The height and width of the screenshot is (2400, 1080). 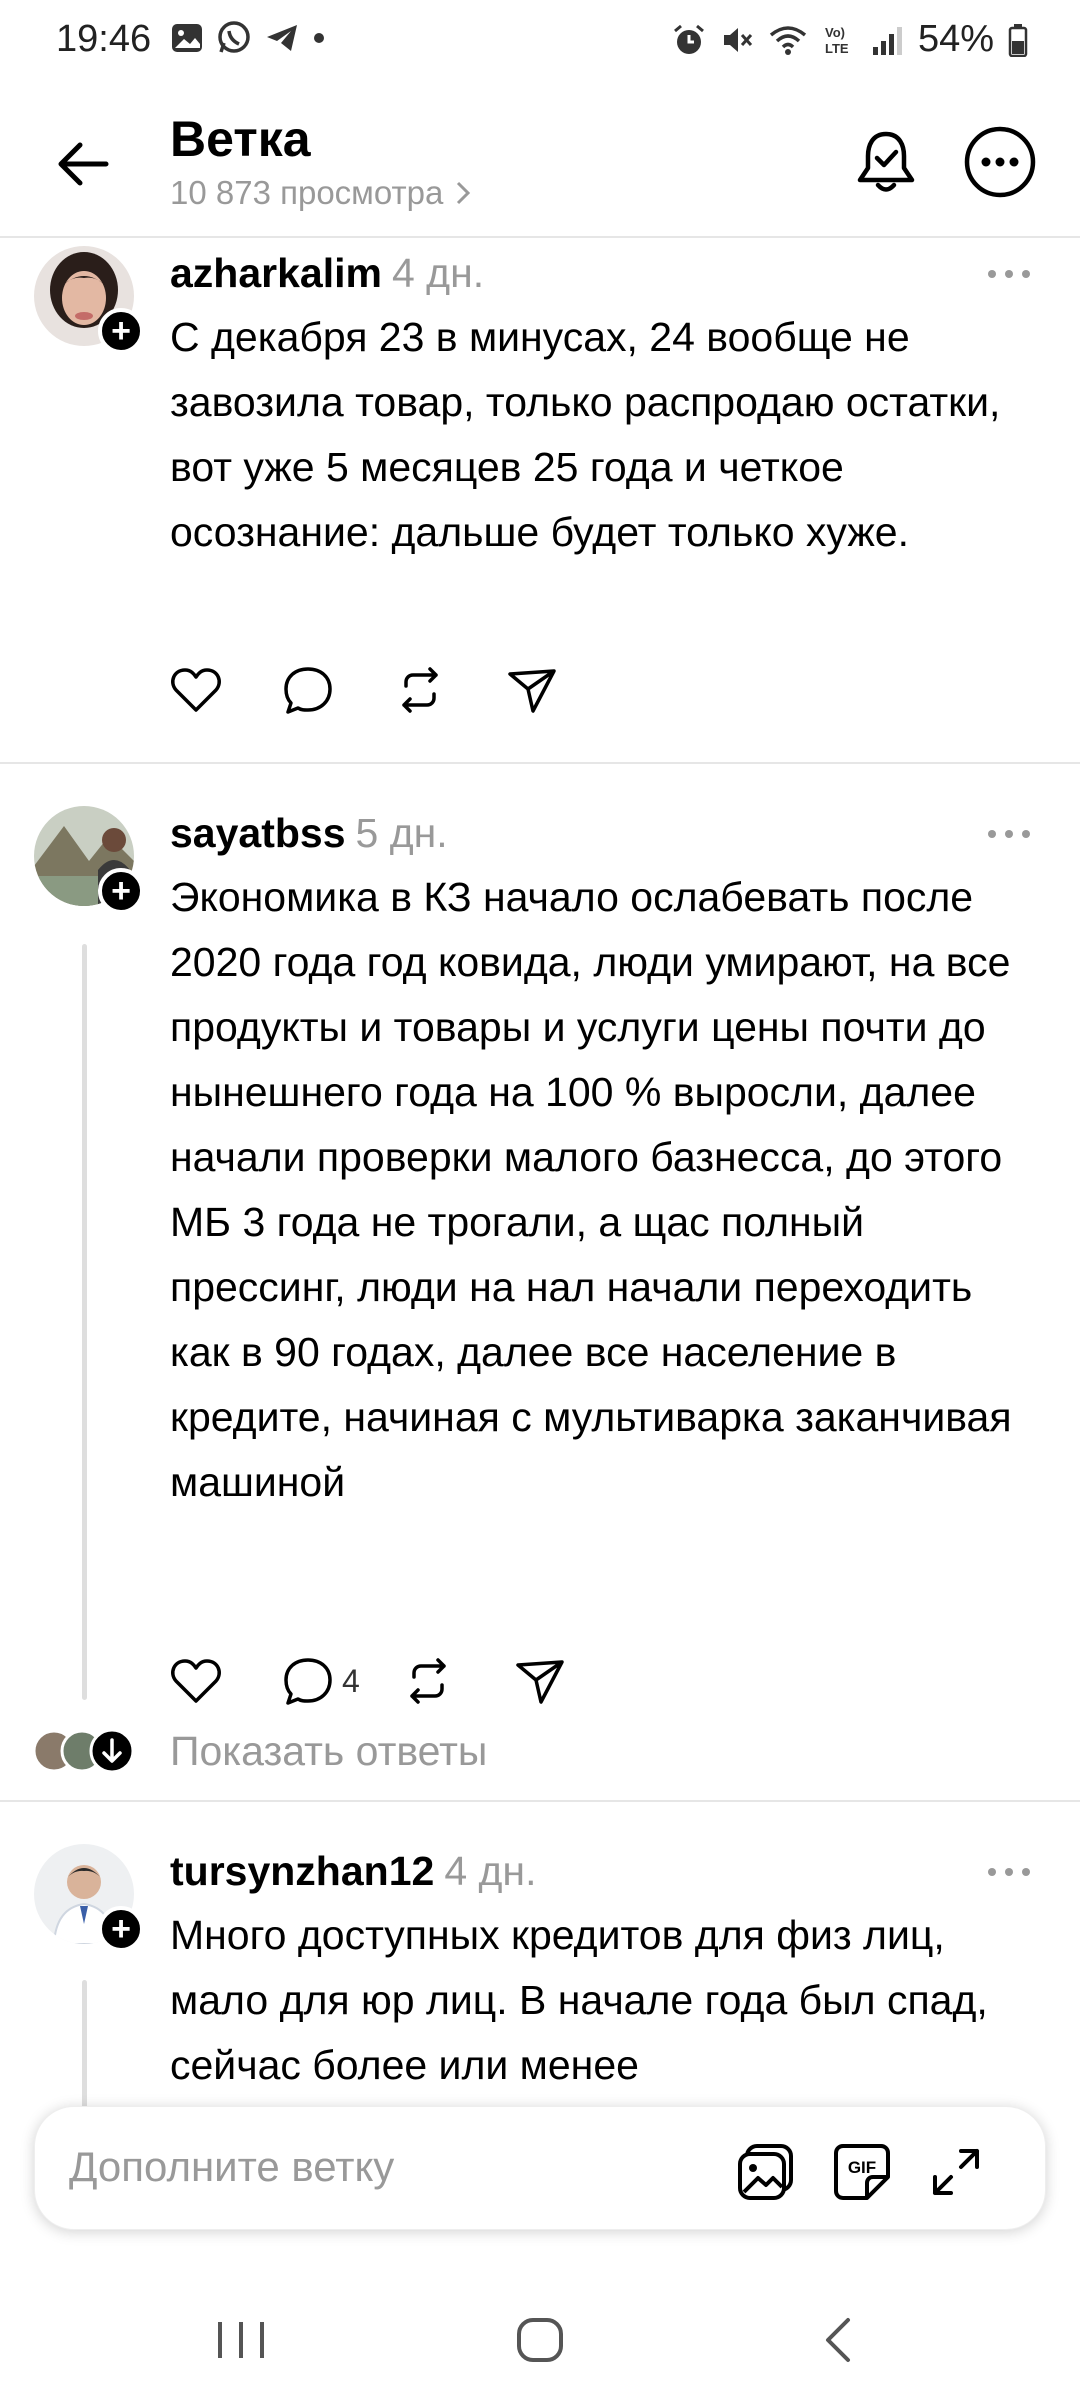 I want to click on system-back-button, so click(x=839, y=2340).